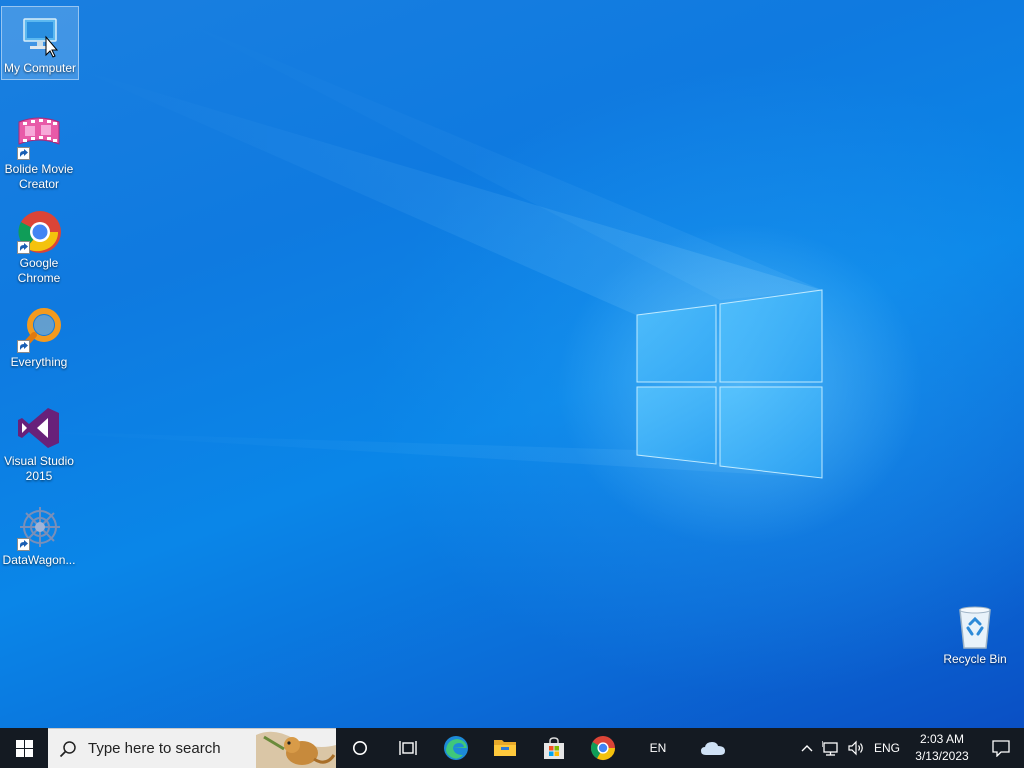 Image resolution: width=1024 pixels, height=768 pixels. I want to click on input-indicator: EN, so click(658, 748).